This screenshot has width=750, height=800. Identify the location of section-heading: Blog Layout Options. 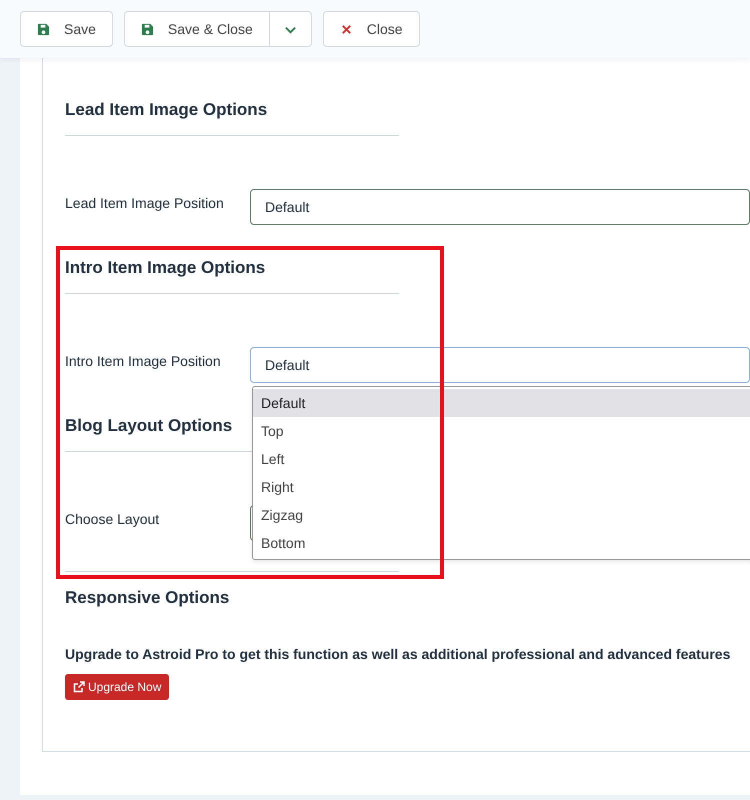
(148, 426).